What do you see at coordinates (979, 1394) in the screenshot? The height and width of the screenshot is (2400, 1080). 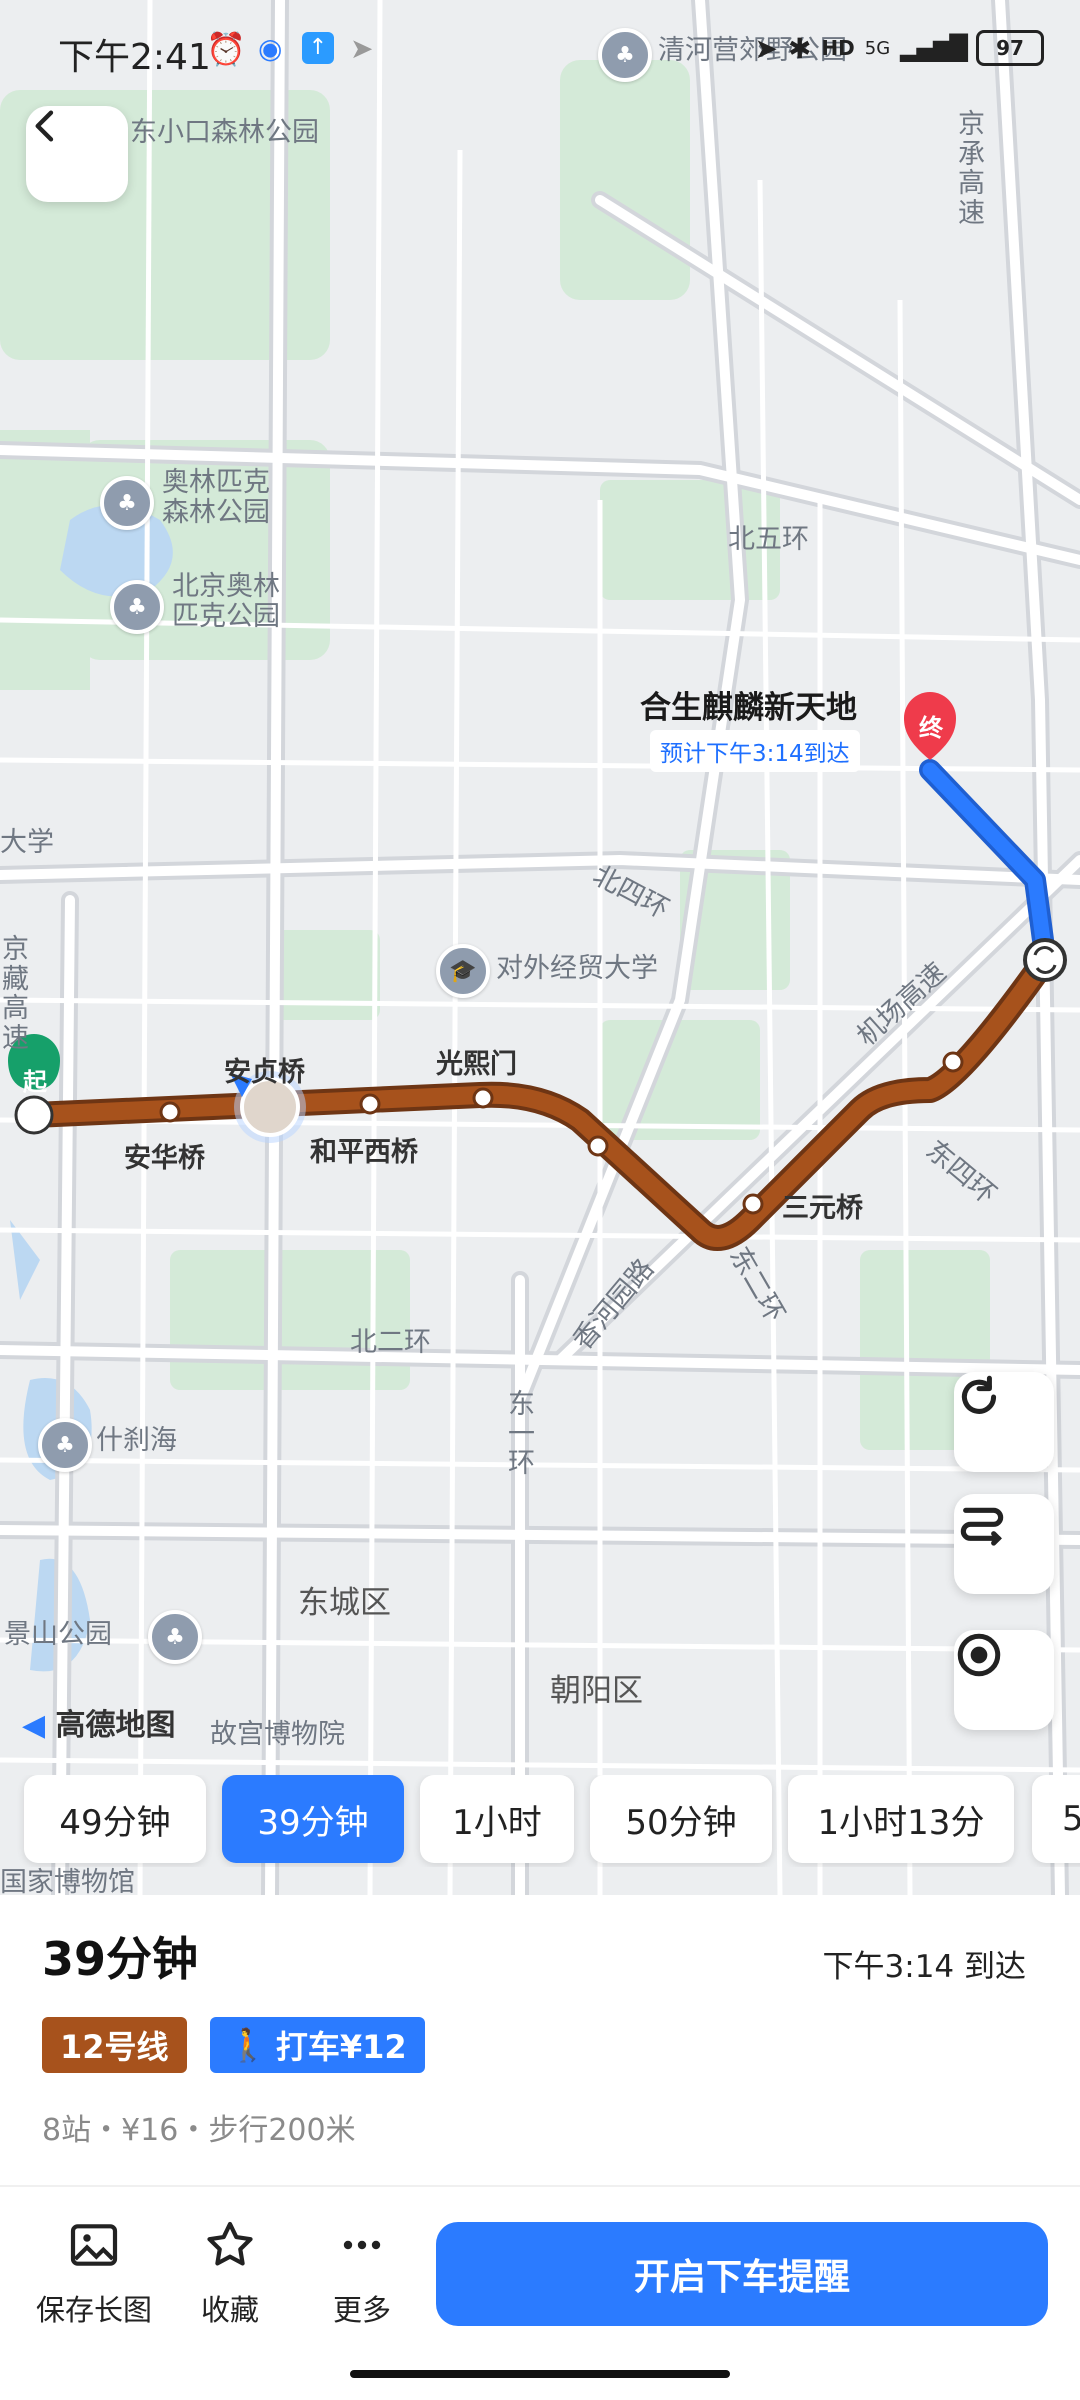 I see `refresh-icon` at bounding box center [979, 1394].